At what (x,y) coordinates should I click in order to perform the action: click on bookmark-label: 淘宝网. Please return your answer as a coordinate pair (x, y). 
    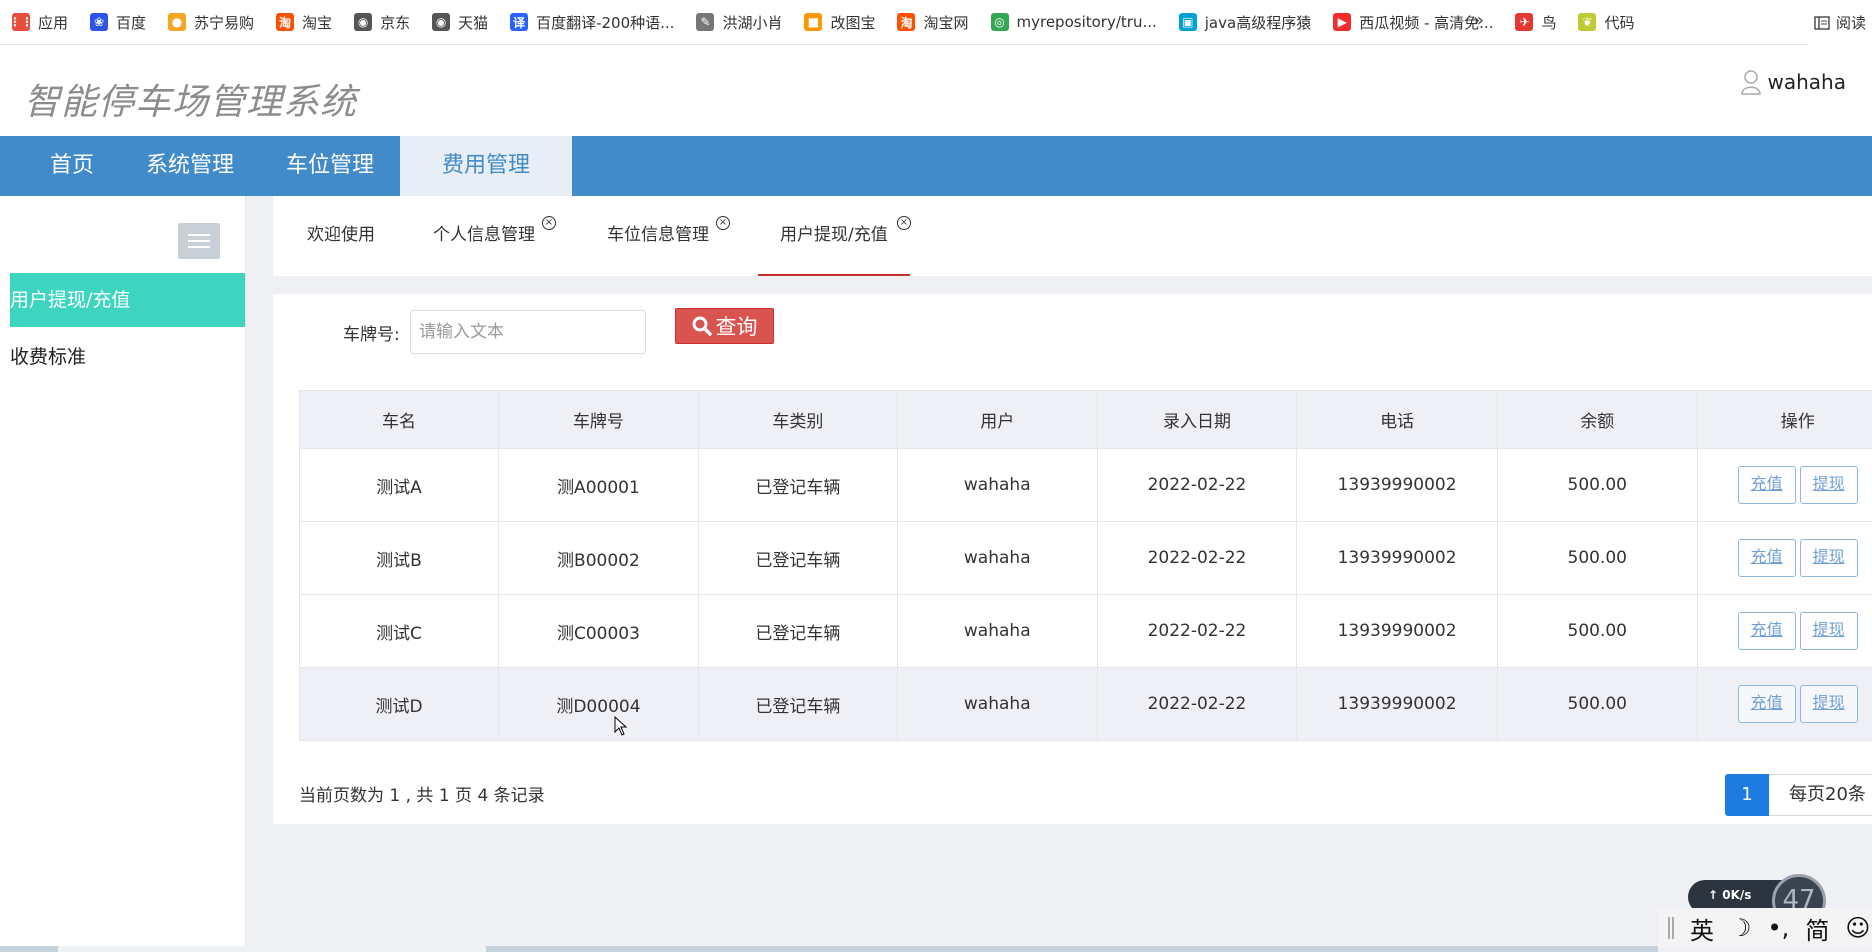
    Looking at the image, I should click on (946, 22).